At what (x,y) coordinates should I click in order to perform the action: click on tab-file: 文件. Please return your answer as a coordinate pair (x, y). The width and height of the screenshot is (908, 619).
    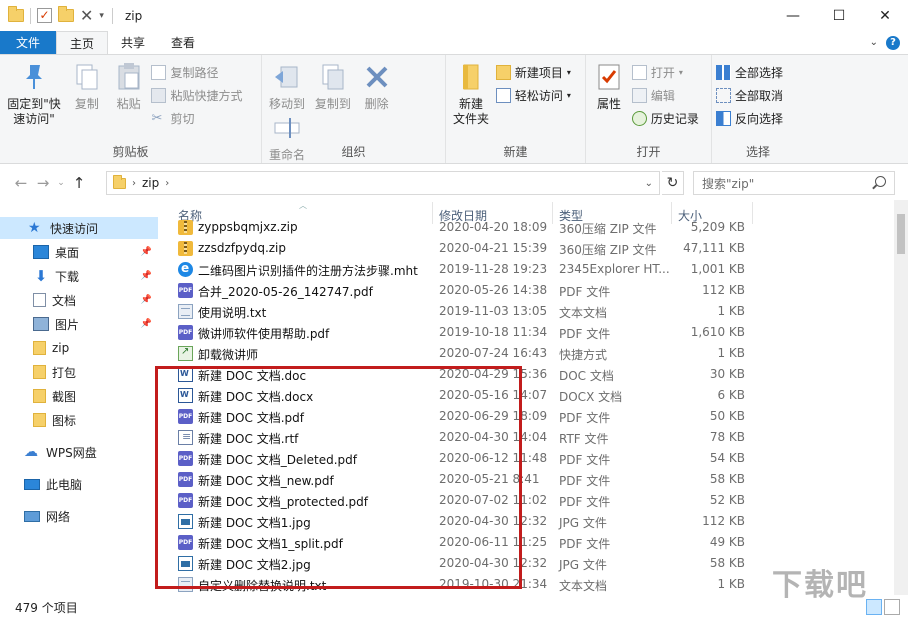
    Looking at the image, I should click on (28, 42).